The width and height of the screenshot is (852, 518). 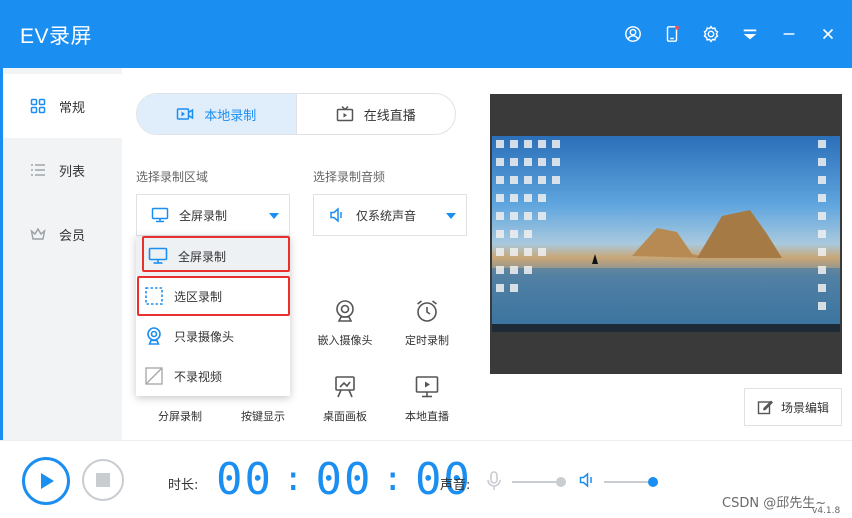 What do you see at coordinates (344, 113) in the screenshot?
I see `tv-icon` at bounding box center [344, 113].